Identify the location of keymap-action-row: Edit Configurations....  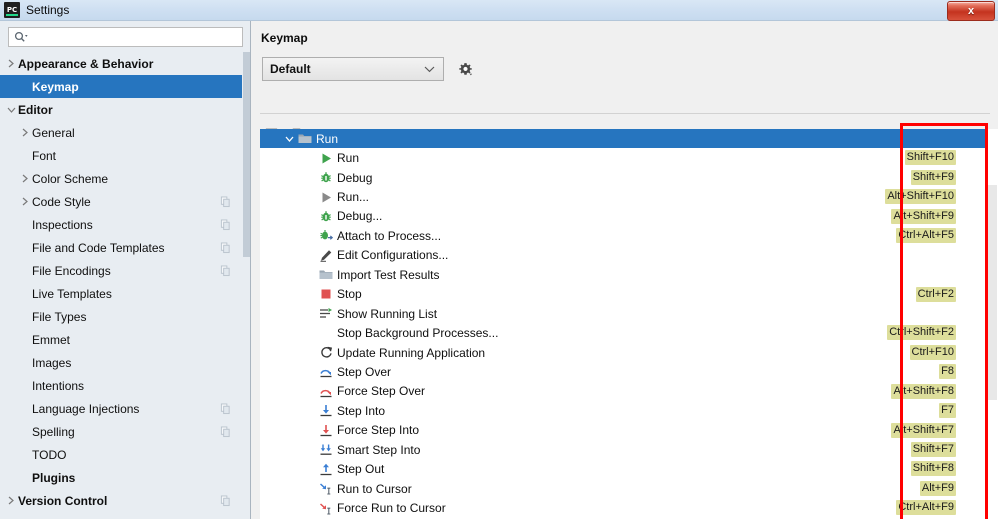
(629, 255).